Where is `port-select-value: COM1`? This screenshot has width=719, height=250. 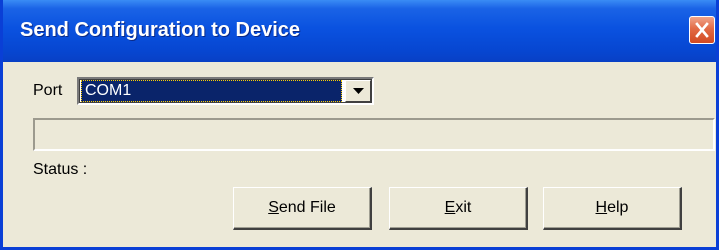 port-select-value: COM1 is located at coordinates (211, 91).